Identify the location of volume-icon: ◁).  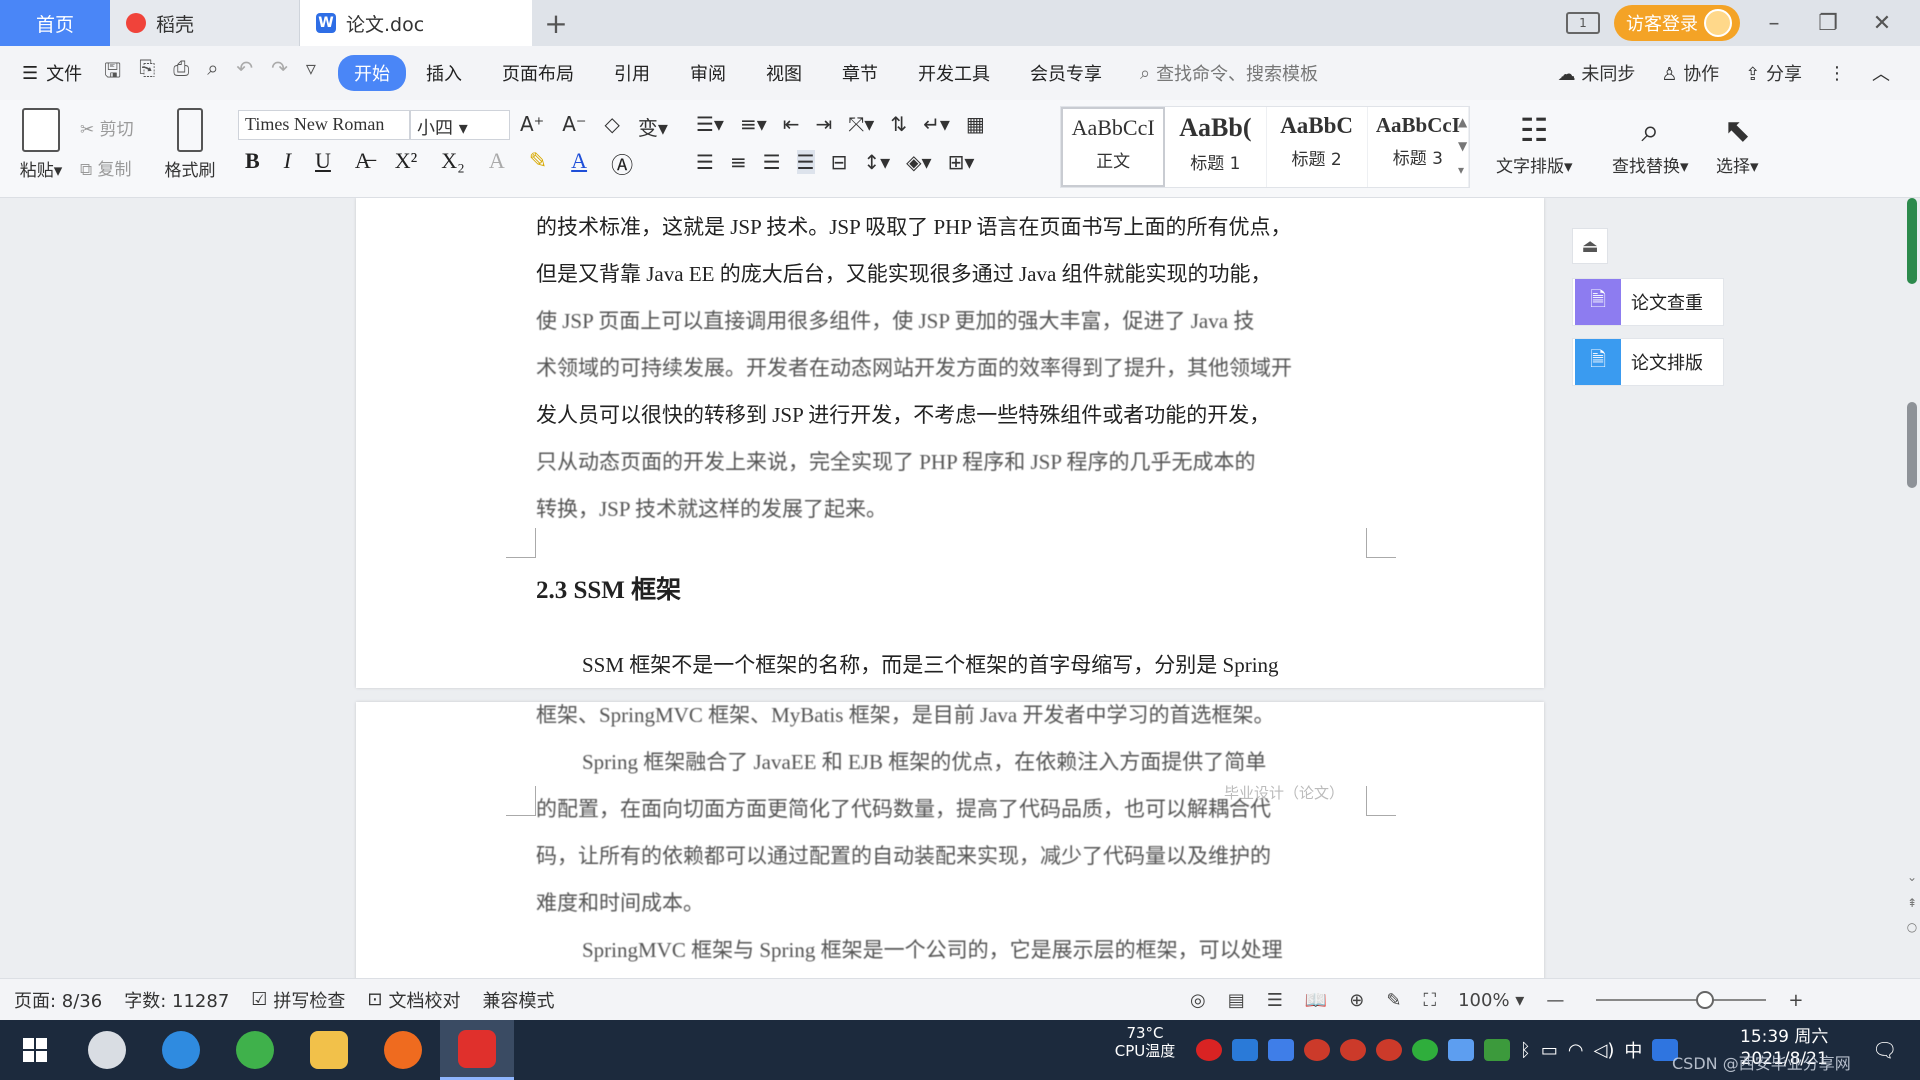
(1604, 1050).